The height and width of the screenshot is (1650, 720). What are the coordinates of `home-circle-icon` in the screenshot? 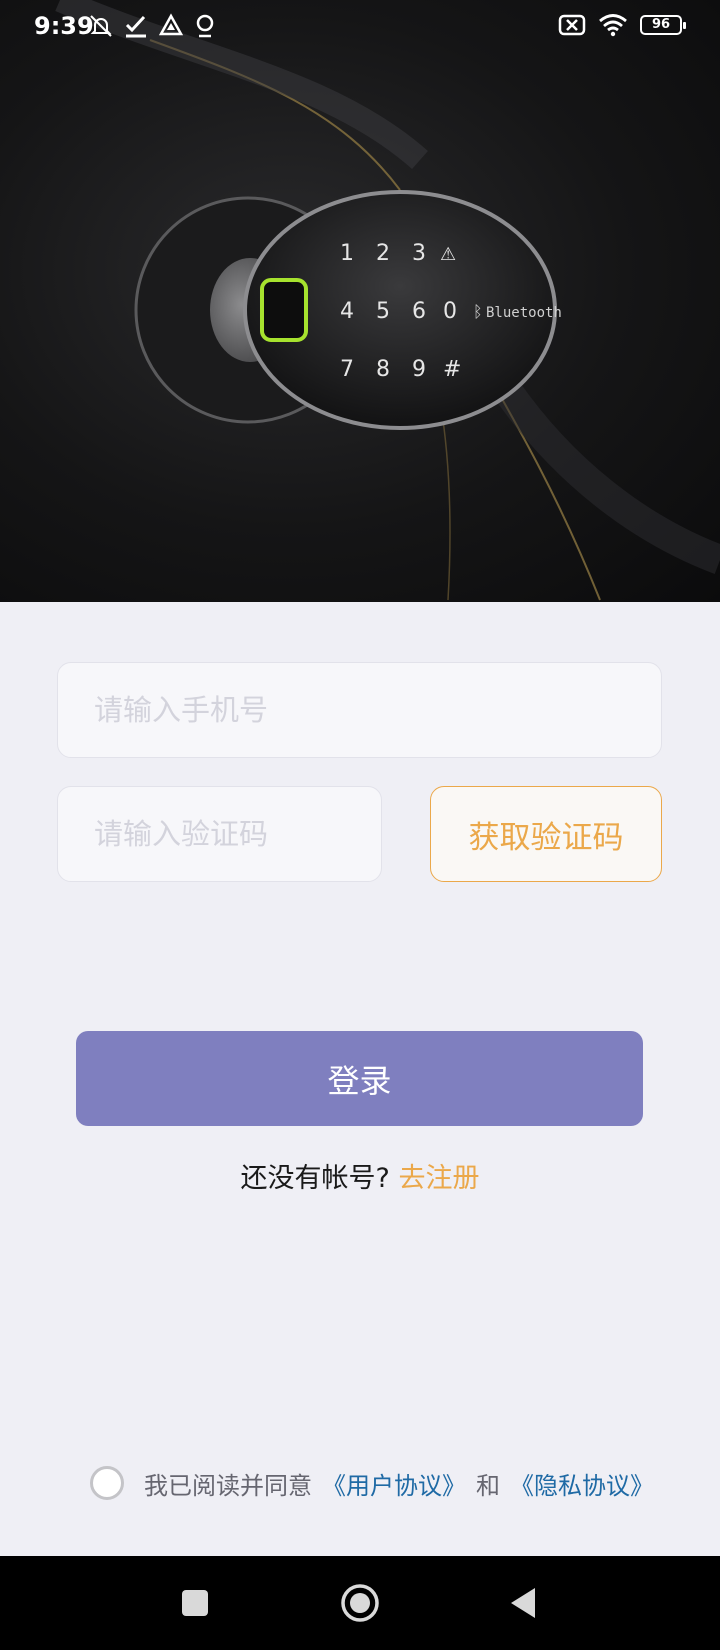 It's located at (360, 1603).